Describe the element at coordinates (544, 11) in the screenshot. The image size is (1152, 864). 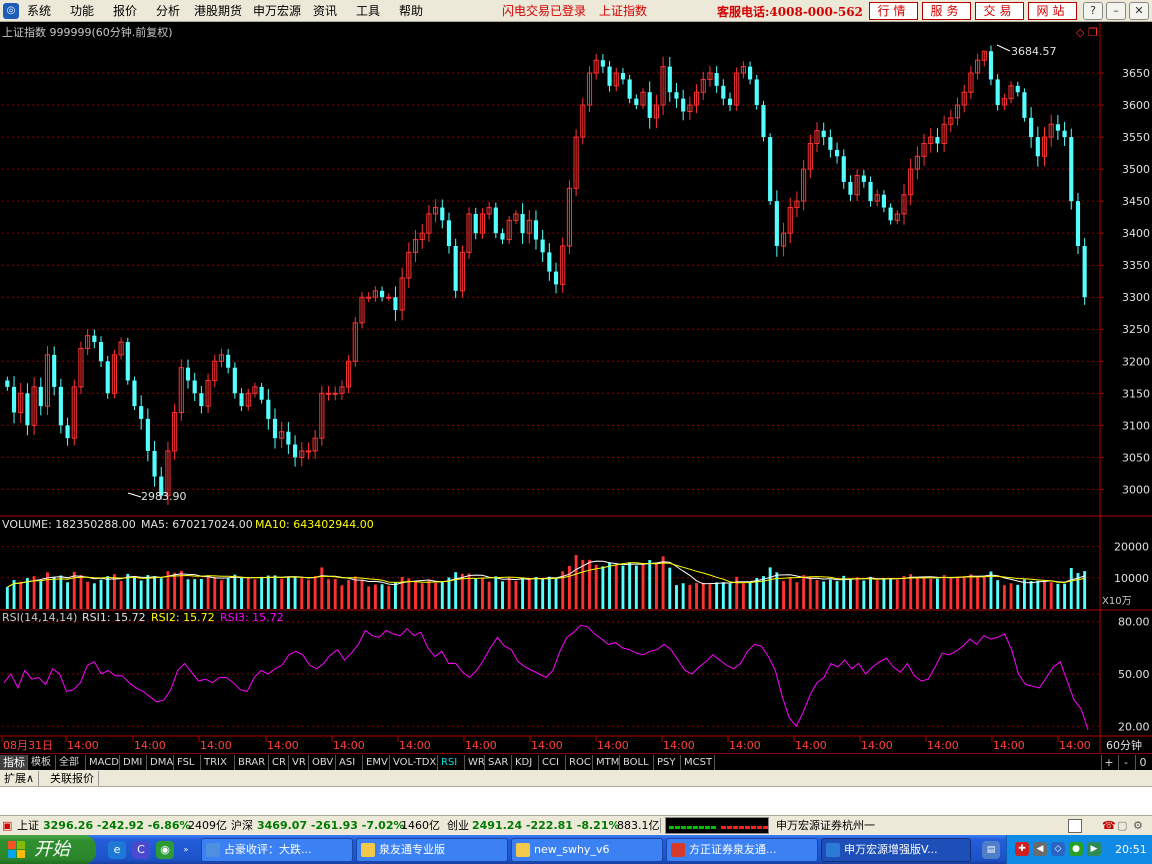
I see `login-status: 闪电交易已登录` at that location.